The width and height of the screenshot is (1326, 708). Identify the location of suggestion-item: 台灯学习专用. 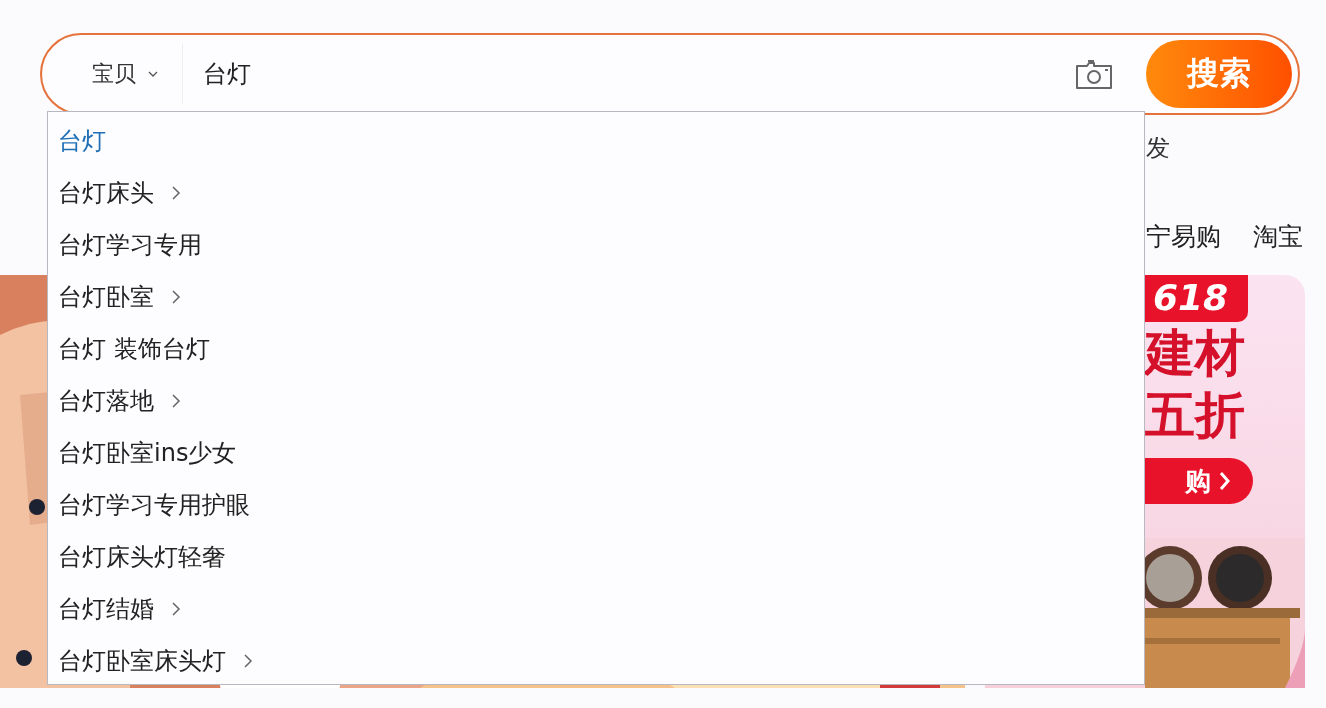
(596, 245).